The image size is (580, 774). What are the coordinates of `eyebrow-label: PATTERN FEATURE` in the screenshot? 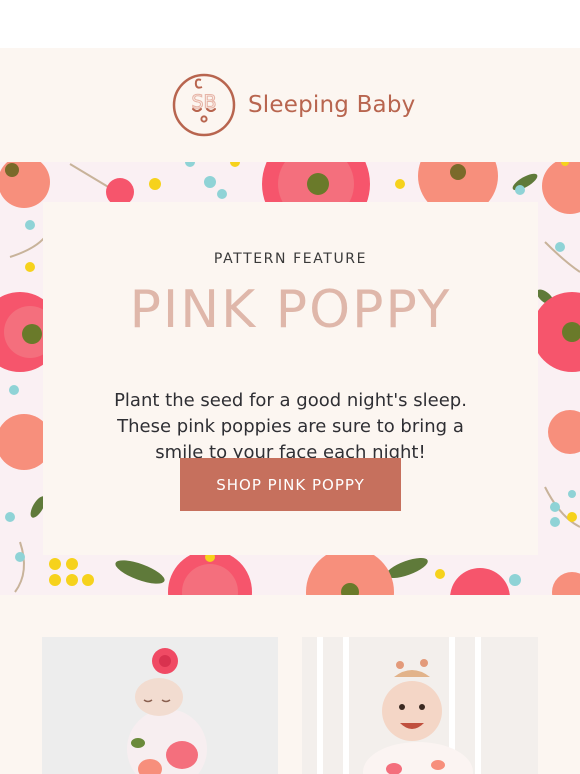 It's located at (290, 259).